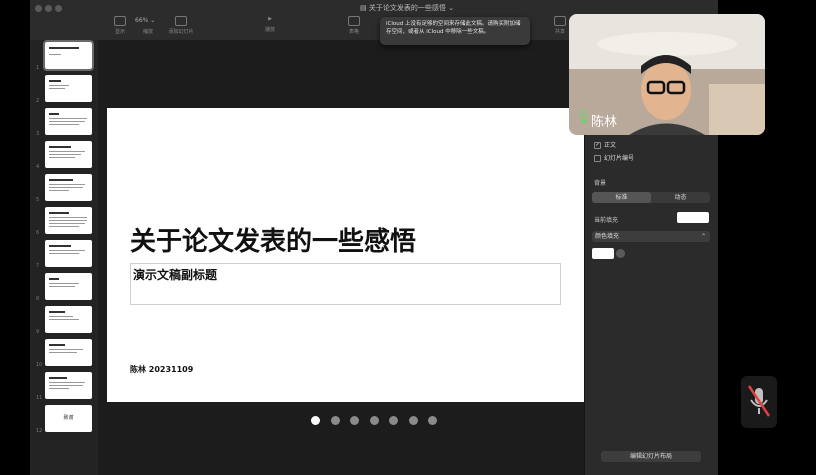  I want to click on edit-slide-layout-button: 编辑幻灯片布局, so click(651, 456).